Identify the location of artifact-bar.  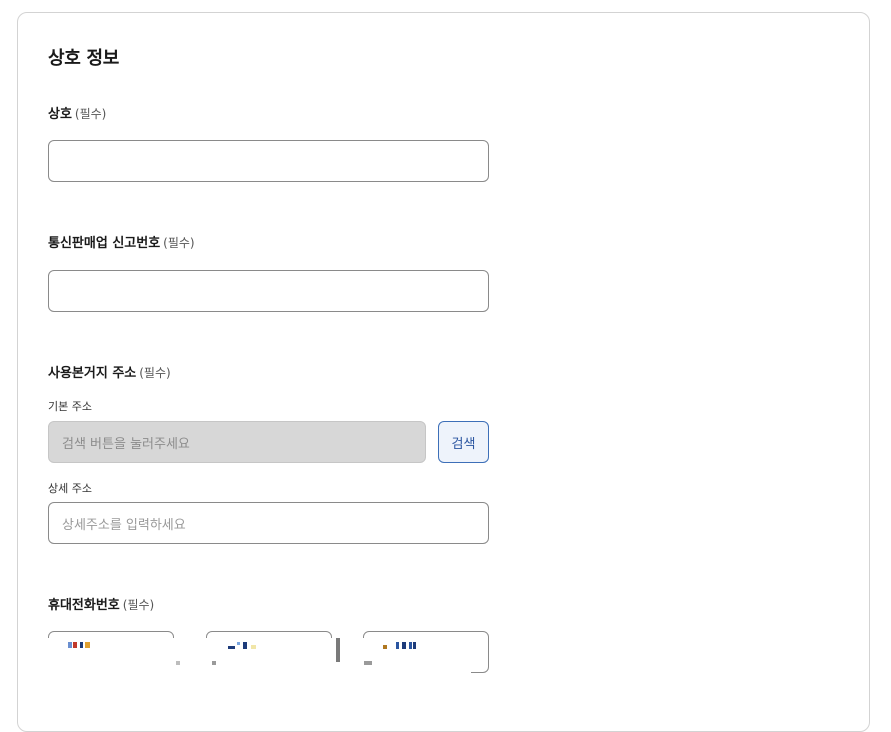
(338, 650).